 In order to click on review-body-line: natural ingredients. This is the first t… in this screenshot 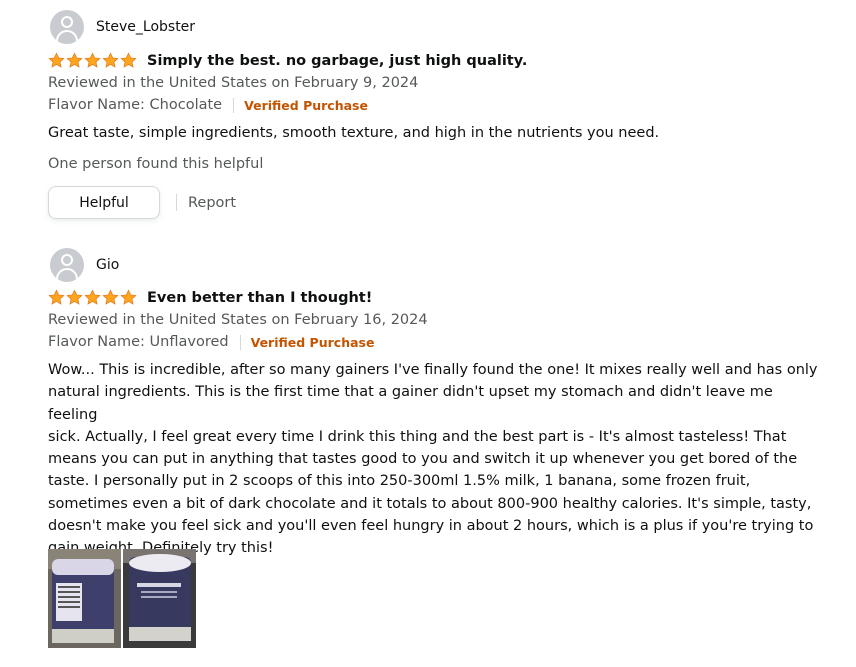, I will do `click(410, 403)`.